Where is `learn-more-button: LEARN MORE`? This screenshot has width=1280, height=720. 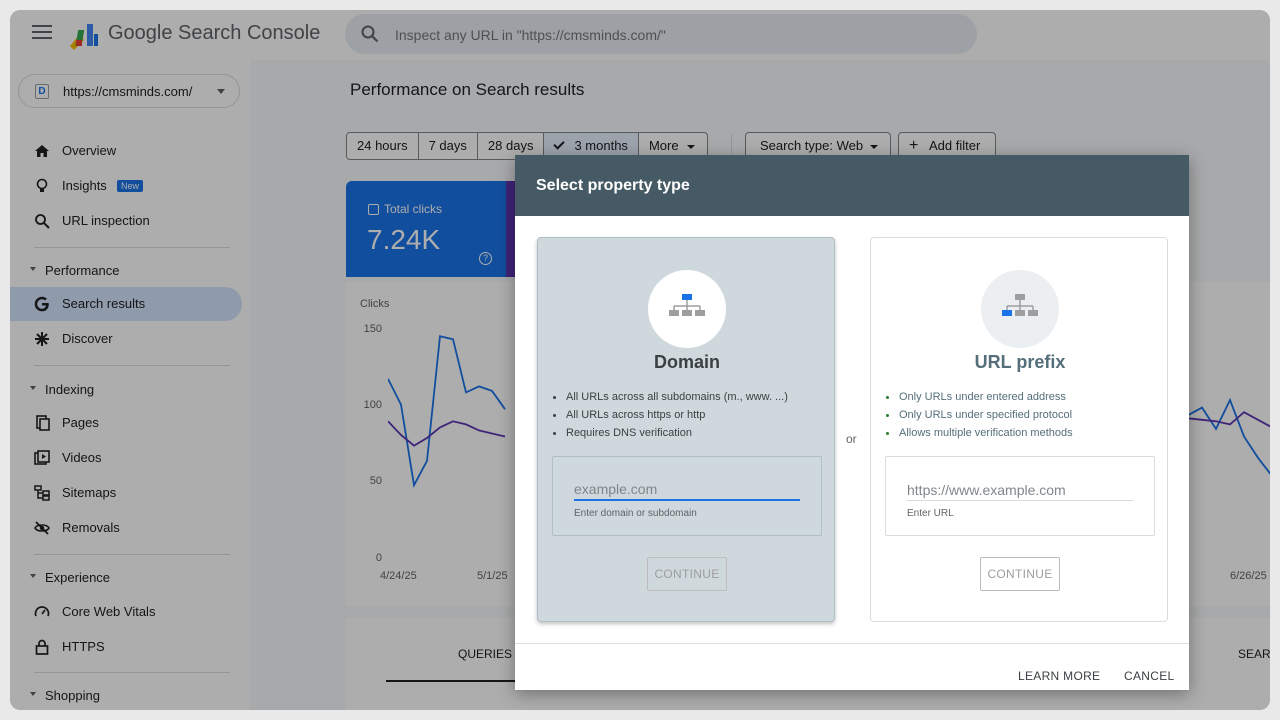 learn-more-button: LEARN MORE is located at coordinates (1059, 676).